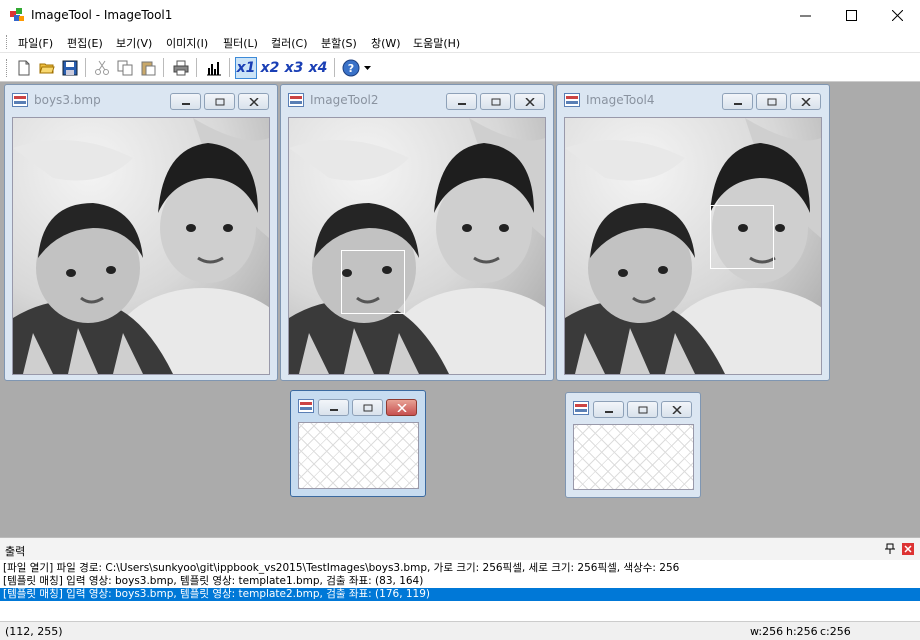 The image size is (920, 640). What do you see at coordinates (141, 99) in the screenshot?
I see `child-caption: boys3.bmp` at bounding box center [141, 99].